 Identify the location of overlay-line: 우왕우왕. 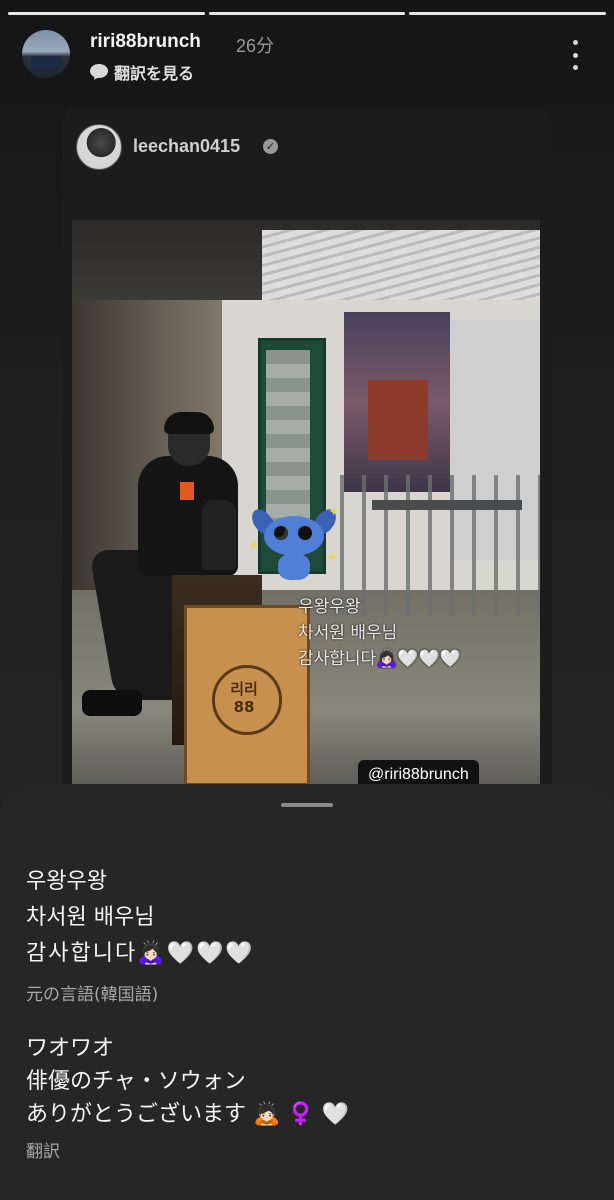
(329, 607).